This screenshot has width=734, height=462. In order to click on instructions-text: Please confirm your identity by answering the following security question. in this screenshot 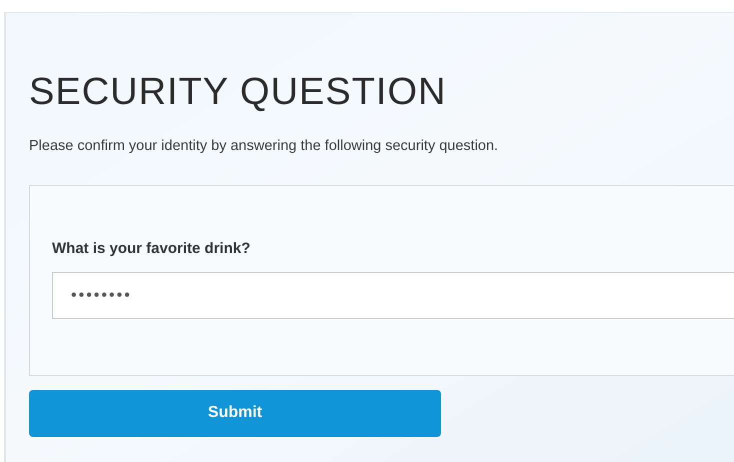, I will do `click(263, 146)`.